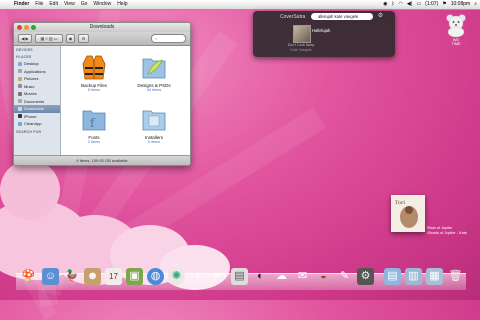 The width and height of the screenshot is (480, 320). I want to click on minimize-button, so click(26, 27).